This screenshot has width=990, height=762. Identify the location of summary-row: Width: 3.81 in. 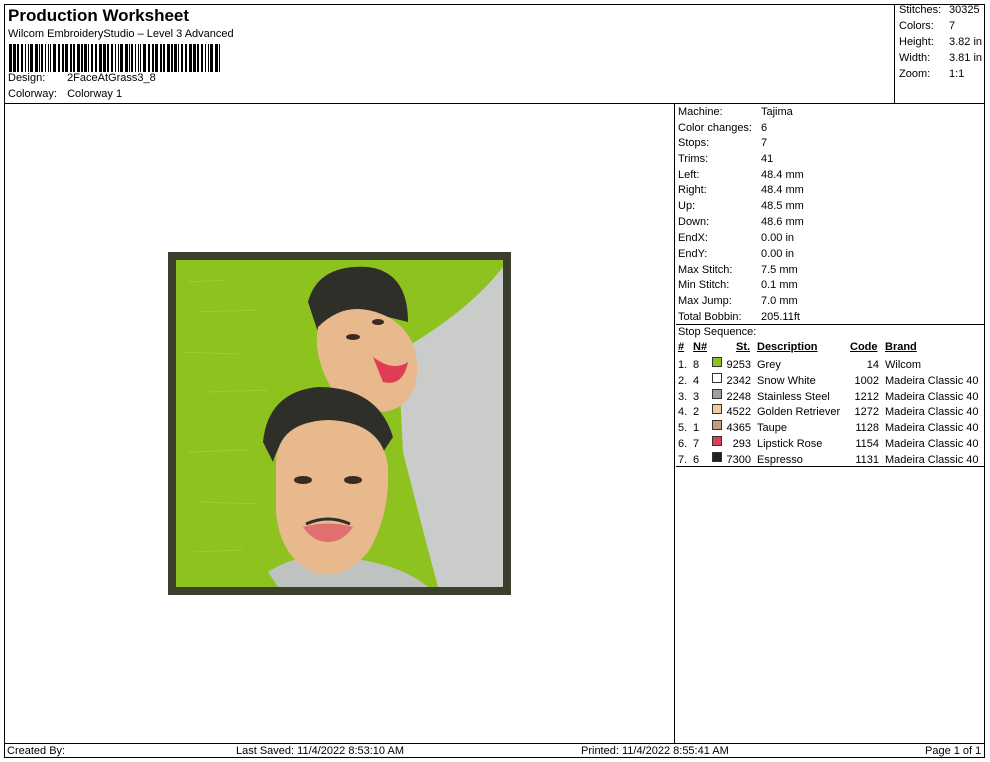
(941, 58).